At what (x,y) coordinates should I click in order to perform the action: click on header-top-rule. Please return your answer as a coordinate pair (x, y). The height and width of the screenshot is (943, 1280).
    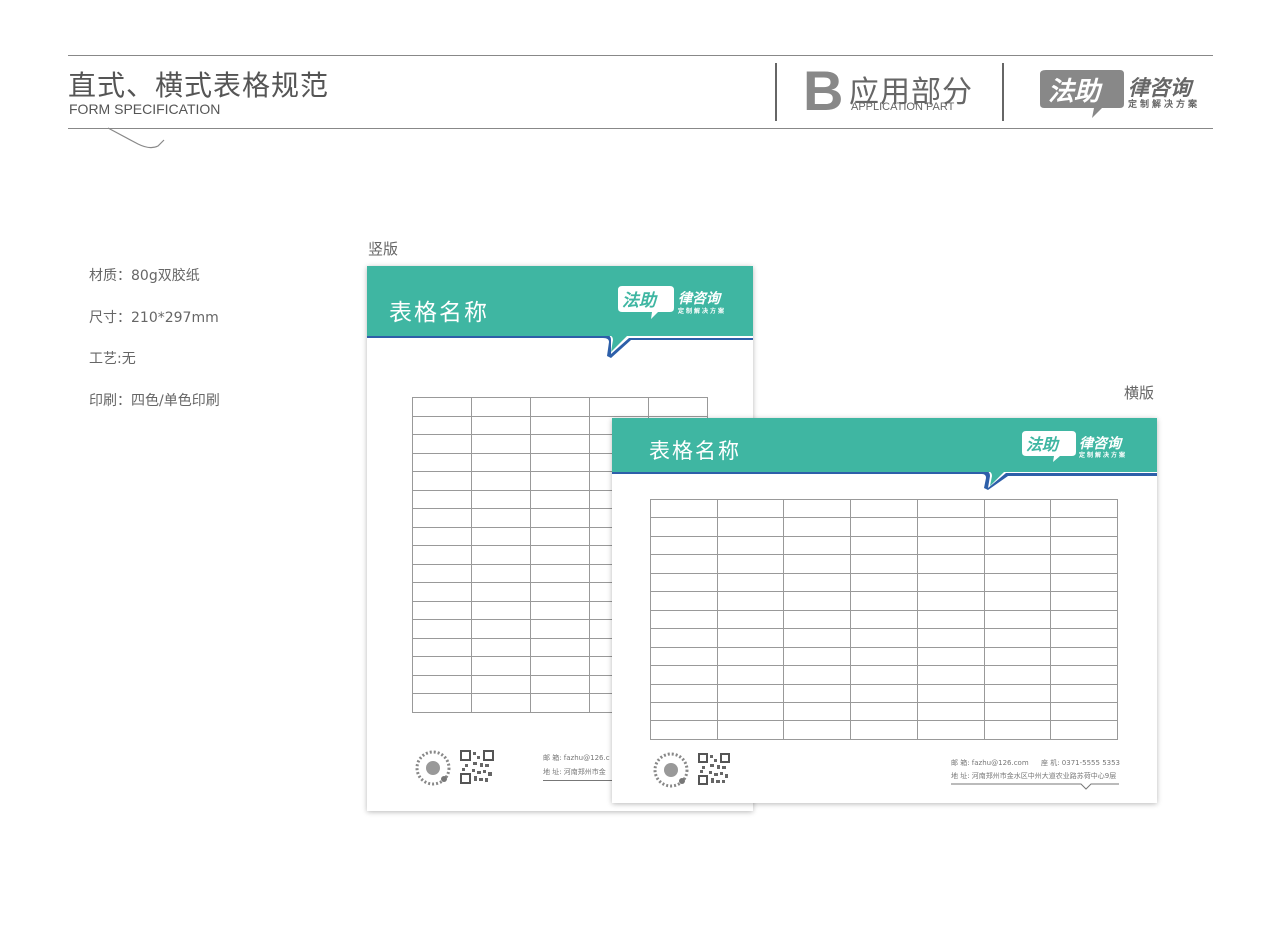
    Looking at the image, I should click on (640, 55).